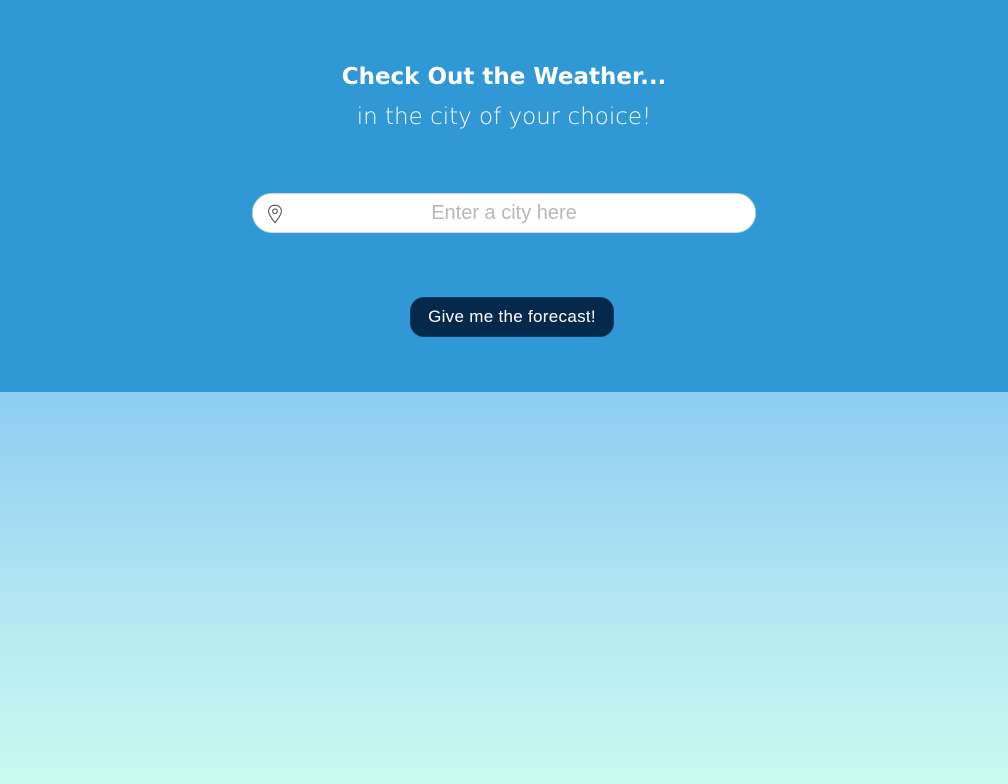 The height and width of the screenshot is (784, 1008). What do you see at coordinates (275, 214) in the screenshot?
I see `location-pin-icon` at bounding box center [275, 214].